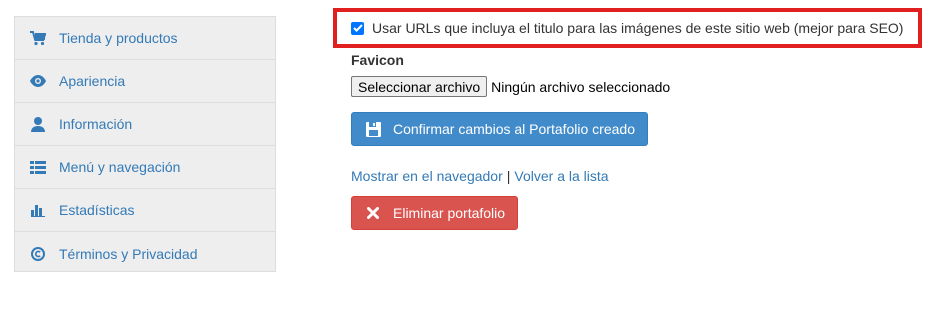 The height and width of the screenshot is (314, 938). I want to click on seo-url-checkbox, so click(357, 28).